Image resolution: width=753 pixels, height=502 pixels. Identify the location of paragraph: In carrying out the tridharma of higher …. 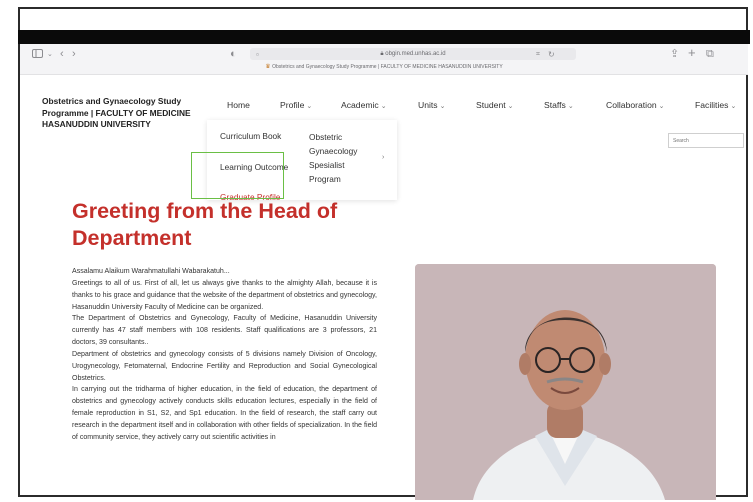
(224, 413).